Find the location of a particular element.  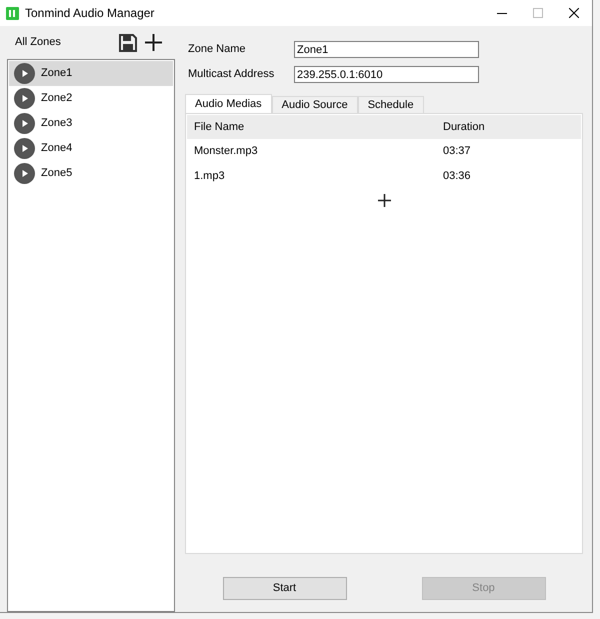

tab: Audio Medias is located at coordinates (228, 103).